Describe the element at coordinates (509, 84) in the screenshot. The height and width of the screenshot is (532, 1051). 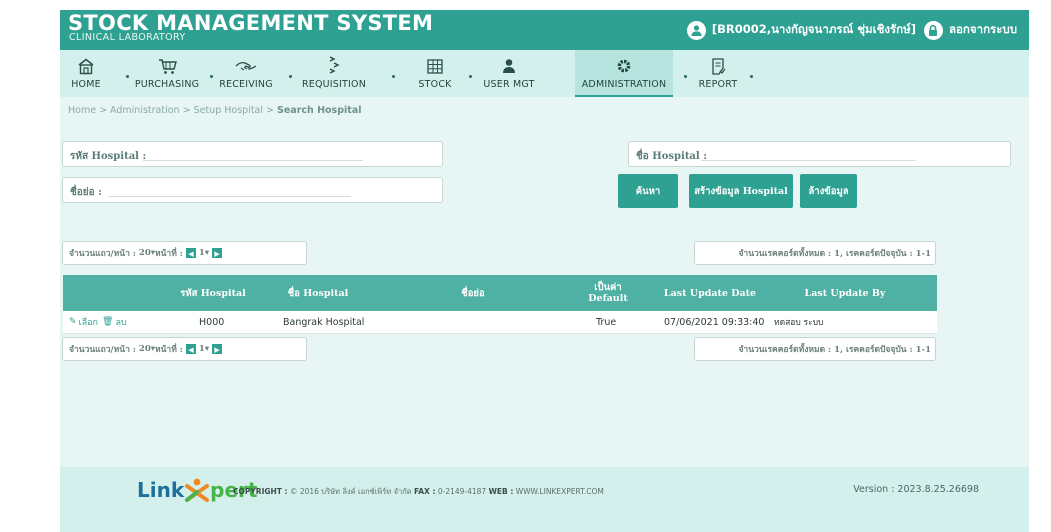
I see `menu-label: USER MGT` at that location.